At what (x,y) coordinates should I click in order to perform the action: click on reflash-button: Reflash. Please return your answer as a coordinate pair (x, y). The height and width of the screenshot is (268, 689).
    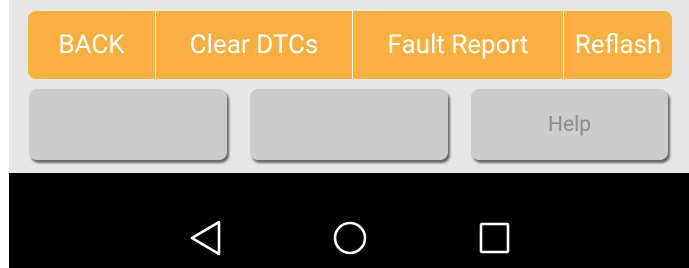
    Looking at the image, I should click on (617, 45).